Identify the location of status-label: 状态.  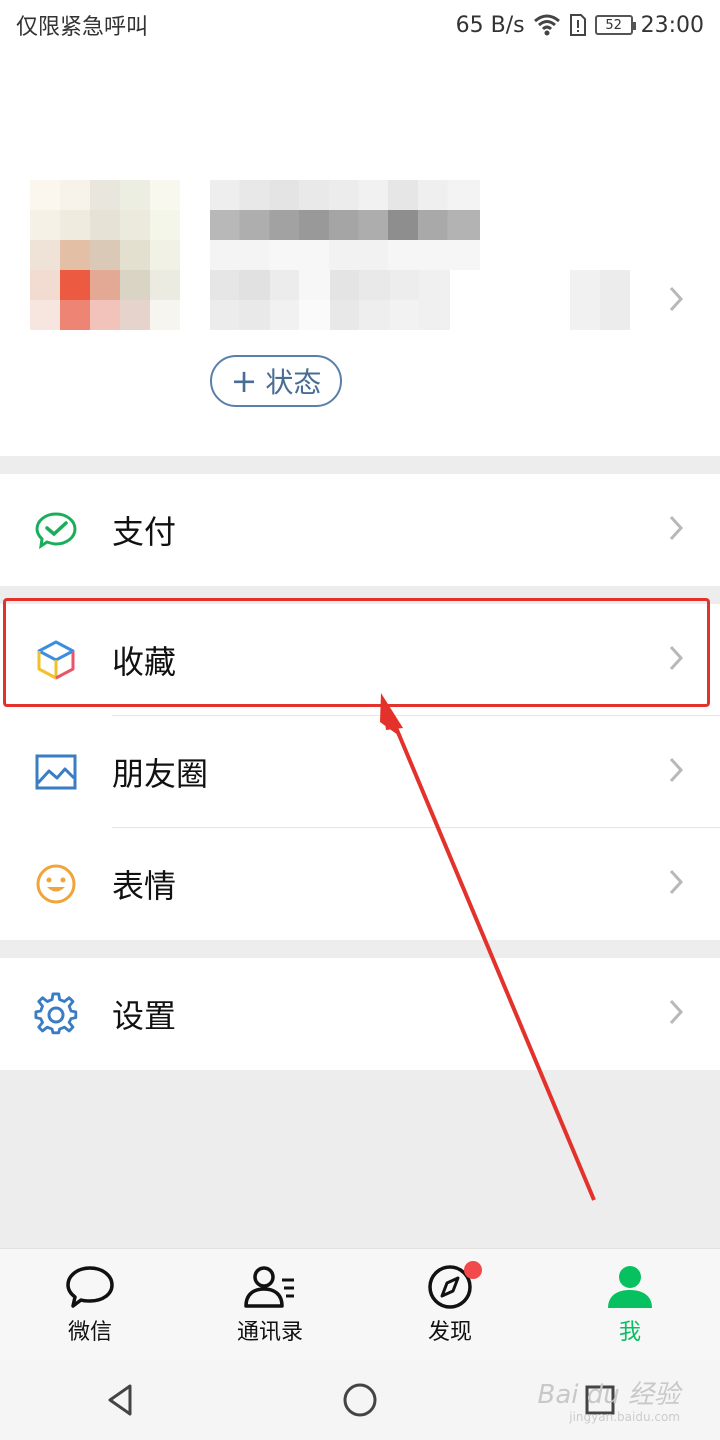
(293, 382).